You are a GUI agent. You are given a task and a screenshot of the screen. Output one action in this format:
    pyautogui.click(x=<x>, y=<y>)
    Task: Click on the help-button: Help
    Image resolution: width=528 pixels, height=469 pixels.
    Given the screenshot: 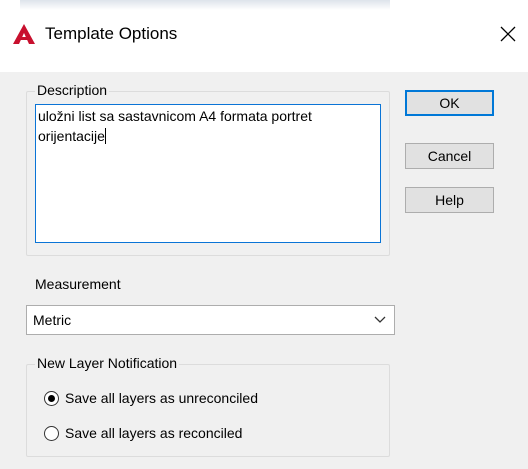 What is the action you would take?
    pyautogui.click(x=449, y=200)
    